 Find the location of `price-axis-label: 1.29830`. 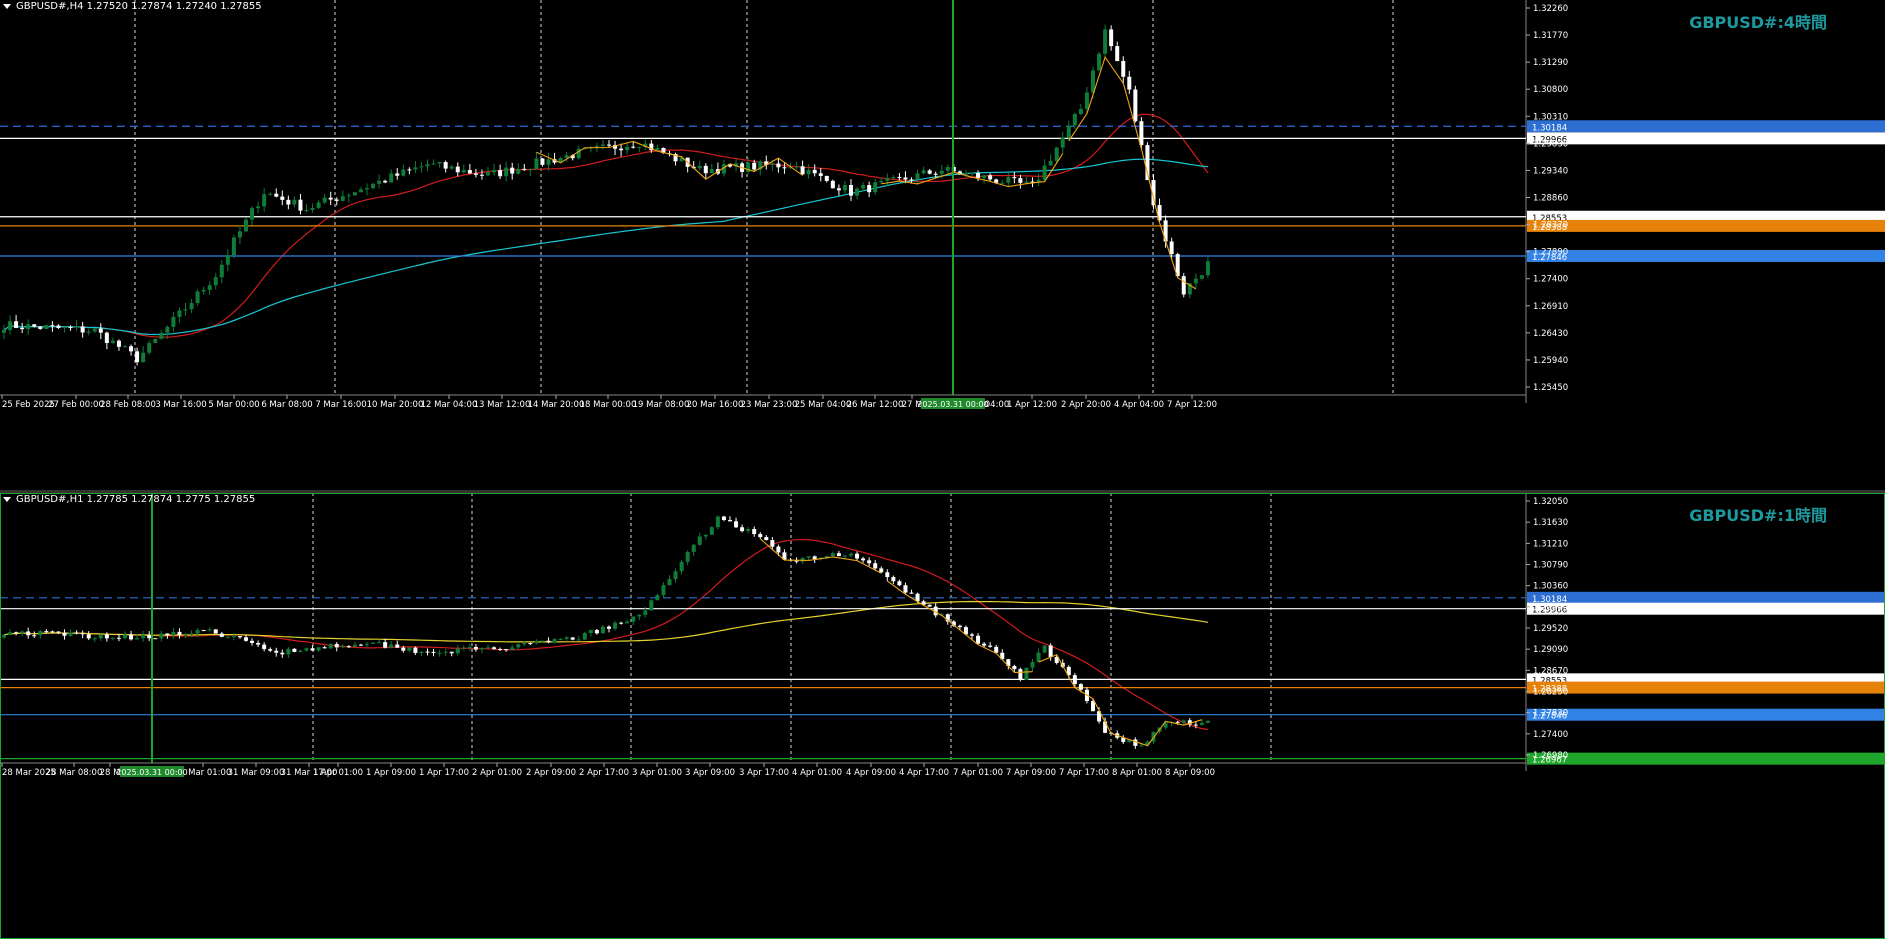

price-axis-label: 1.29830 is located at coordinates (1550, 144).